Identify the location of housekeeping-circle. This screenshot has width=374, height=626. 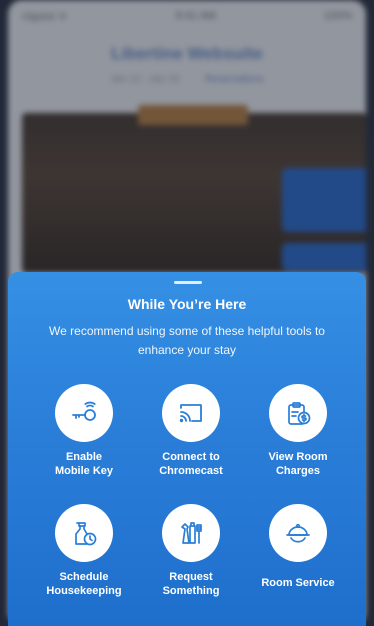
(84, 533).